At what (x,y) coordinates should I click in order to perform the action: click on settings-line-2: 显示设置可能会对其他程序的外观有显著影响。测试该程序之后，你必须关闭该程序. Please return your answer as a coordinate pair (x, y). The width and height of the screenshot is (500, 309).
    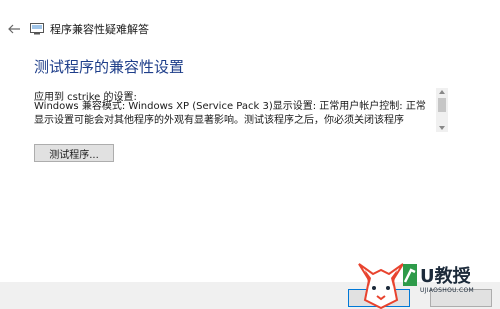
    Looking at the image, I should click on (219, 120).